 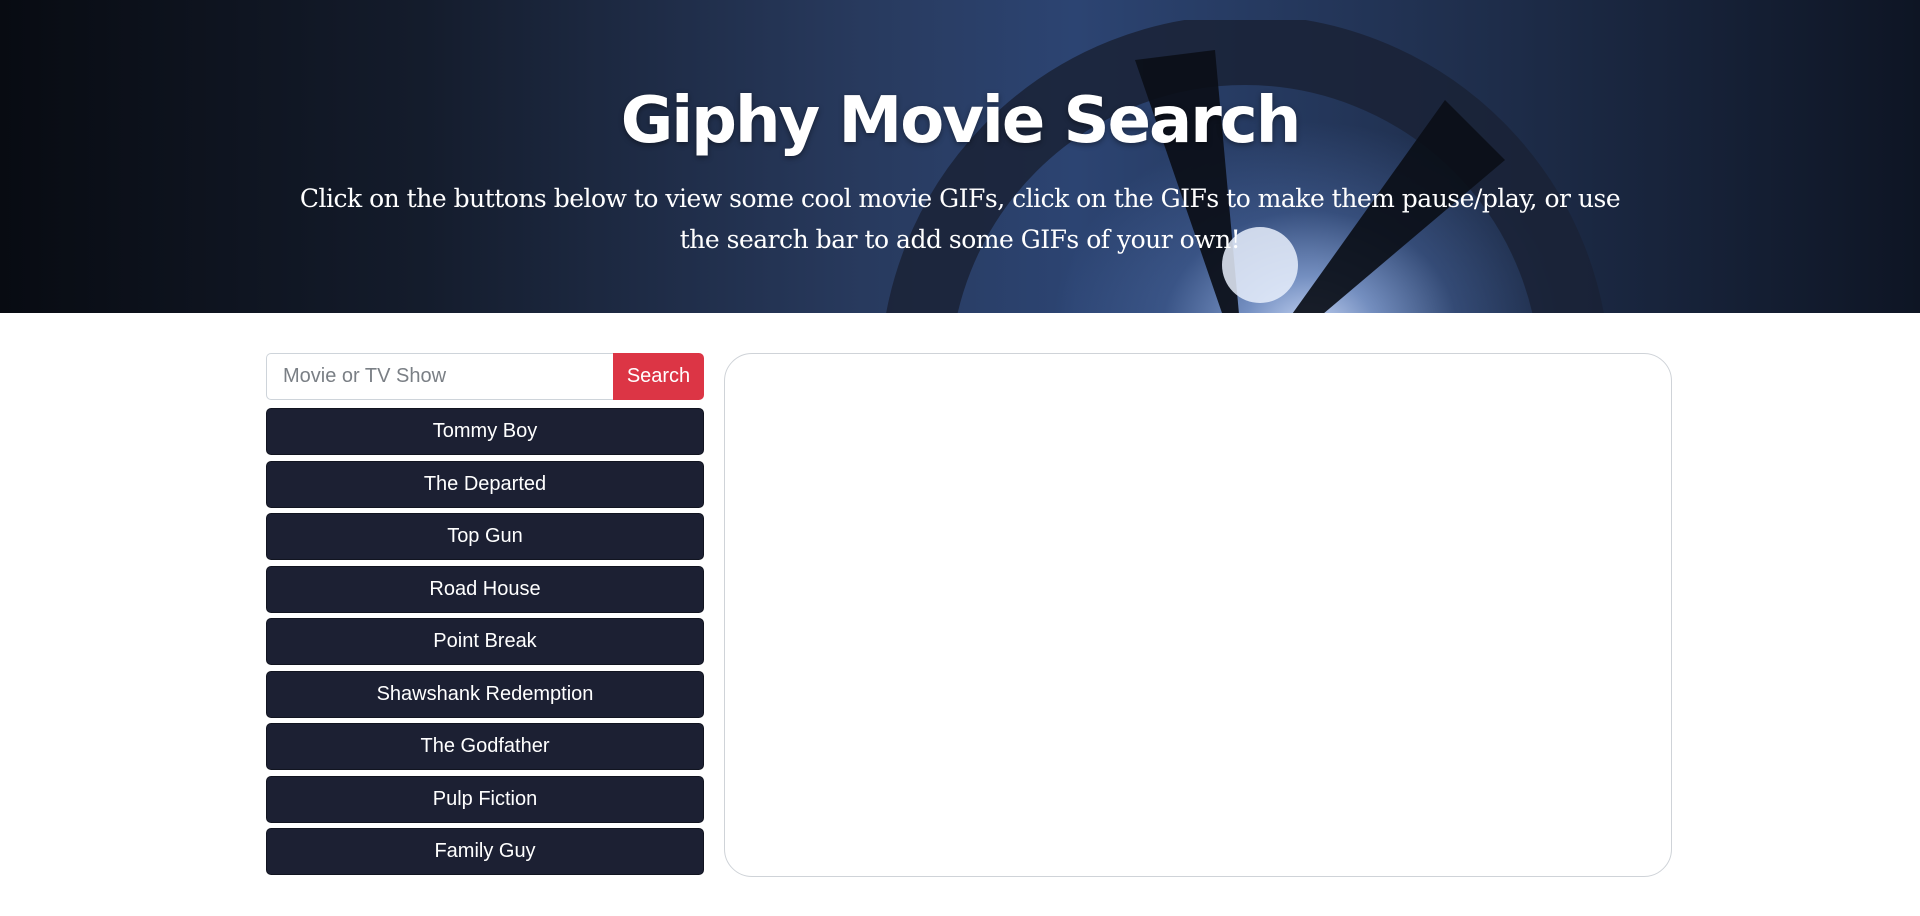 What do you see at coordinates (1245, 166) in the screenshot?
I see `film-reel-image` at bounding box center [1245, 166].